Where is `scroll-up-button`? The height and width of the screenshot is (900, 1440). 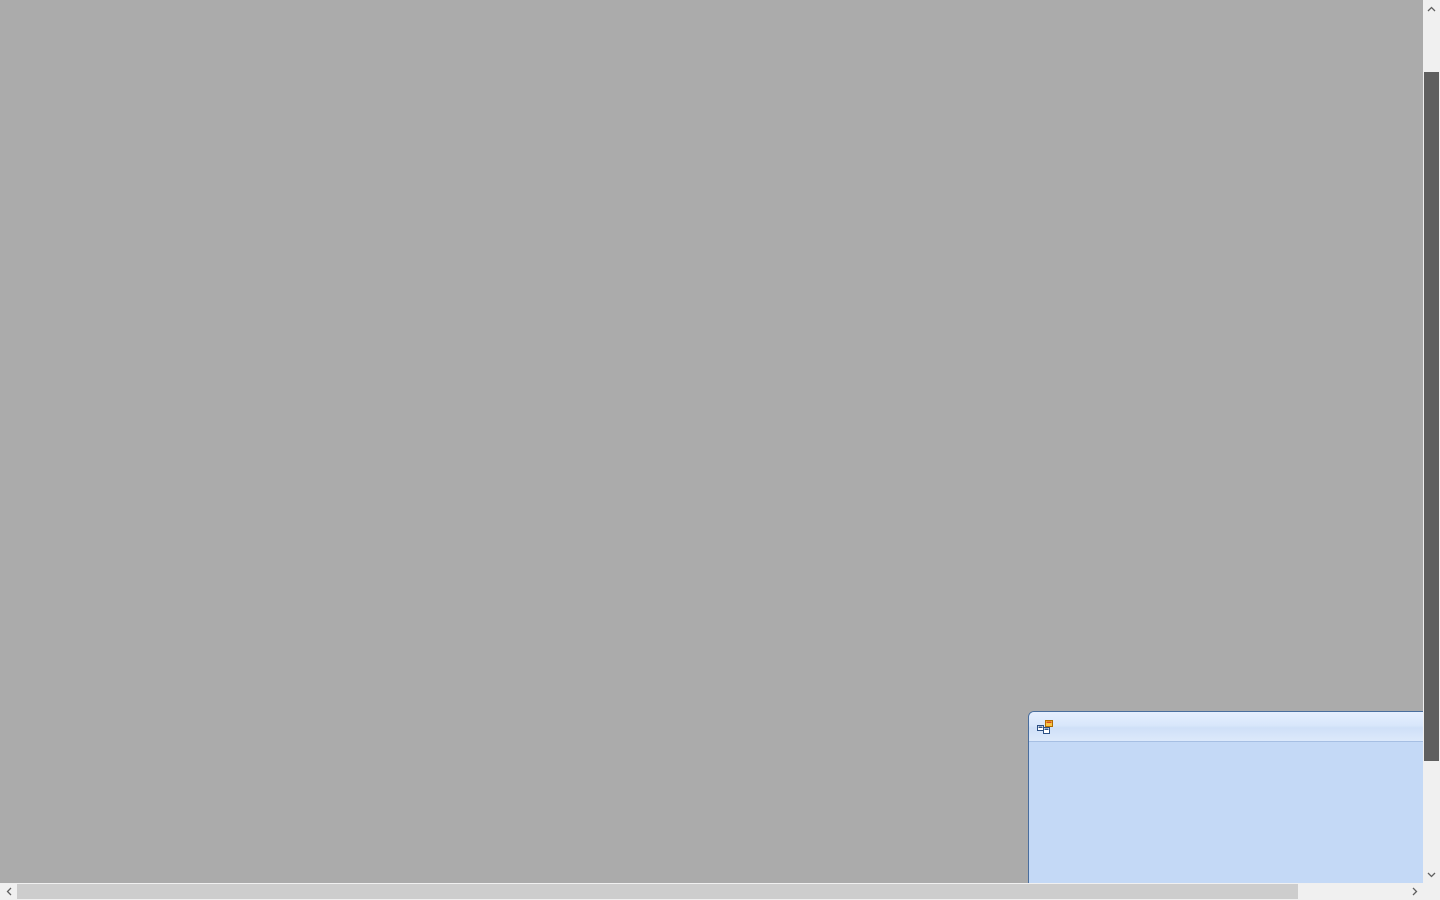 scroll-up-button is located at coordinates (1431, 8).